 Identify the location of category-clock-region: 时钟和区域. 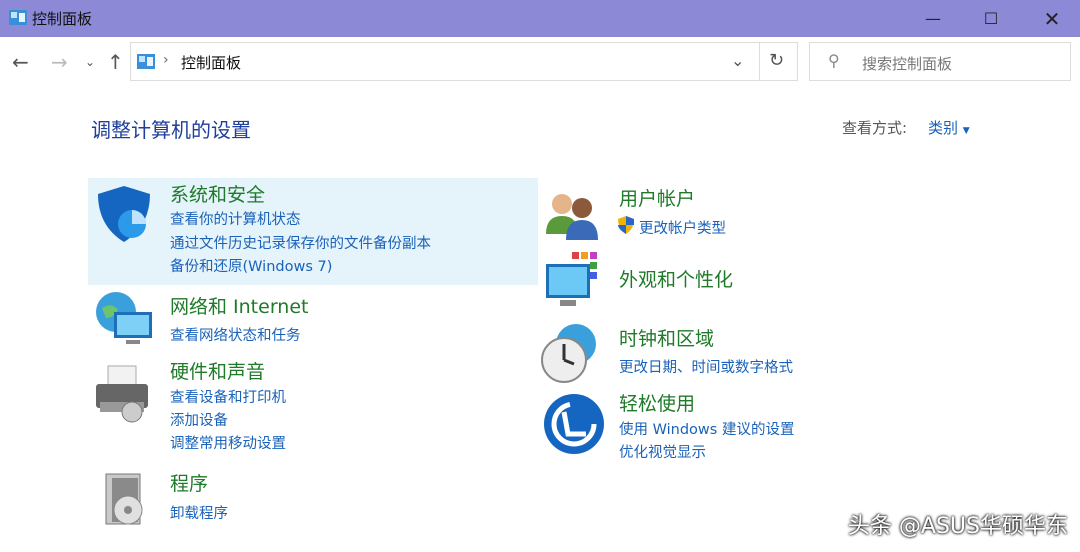
(666, 337).